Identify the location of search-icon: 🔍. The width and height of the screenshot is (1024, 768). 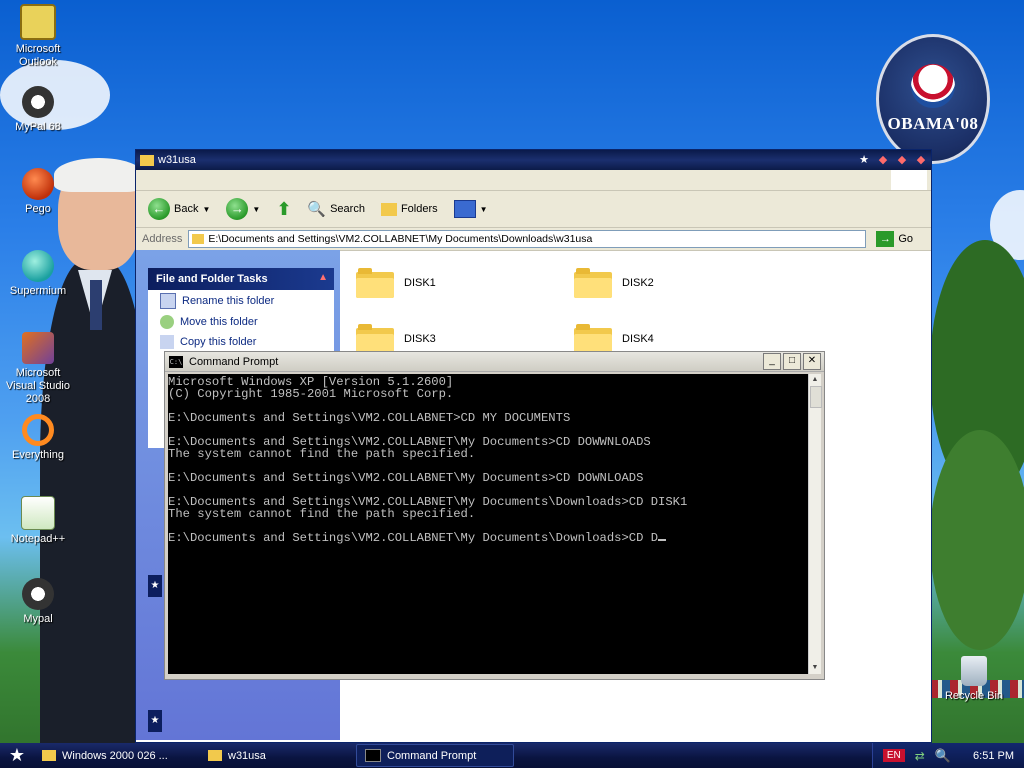
(317, 209).